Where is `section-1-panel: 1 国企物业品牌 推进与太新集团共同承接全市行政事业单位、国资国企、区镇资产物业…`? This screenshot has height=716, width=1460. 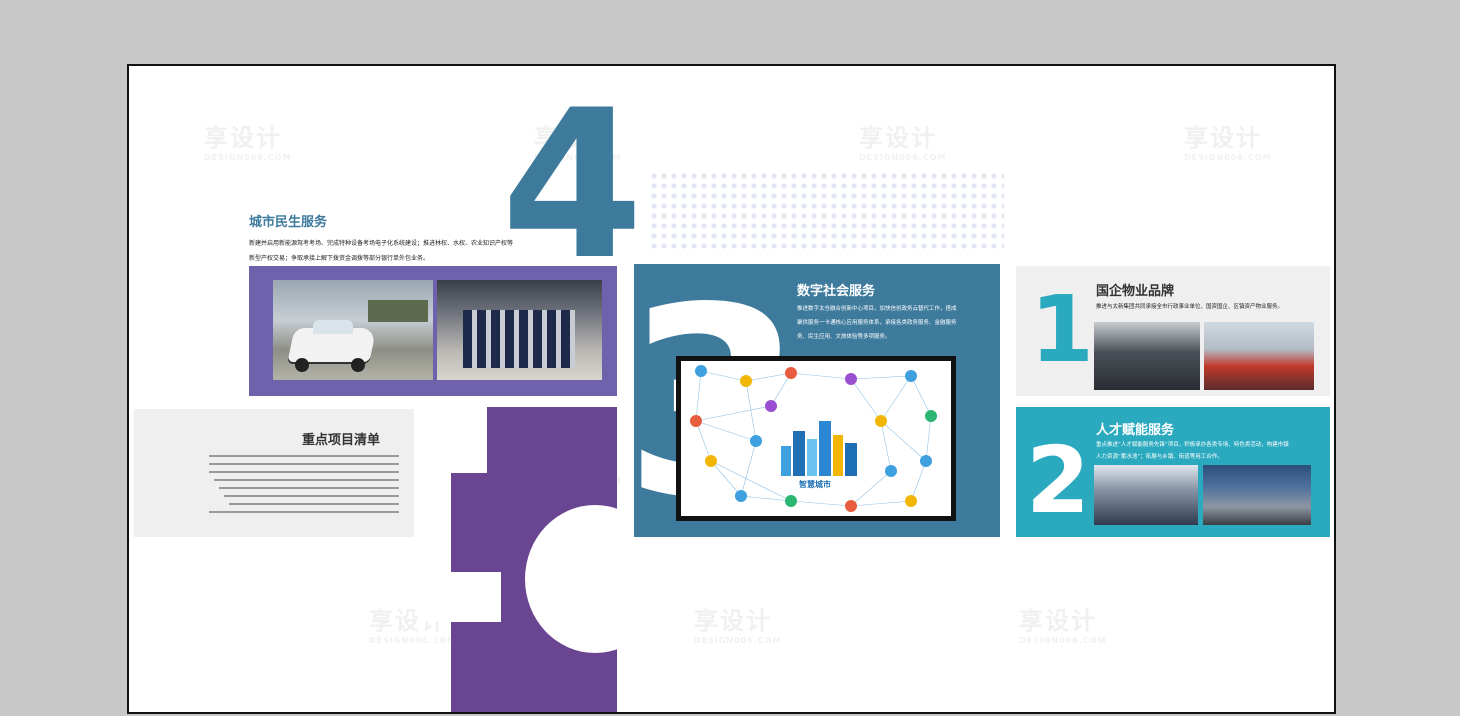 section-1-panel: 1 国企物业品牌 推进与太新集团共同承接全市行政事业单位、国资国企、区镇资产物业… is located at coordinates (1173, 331).